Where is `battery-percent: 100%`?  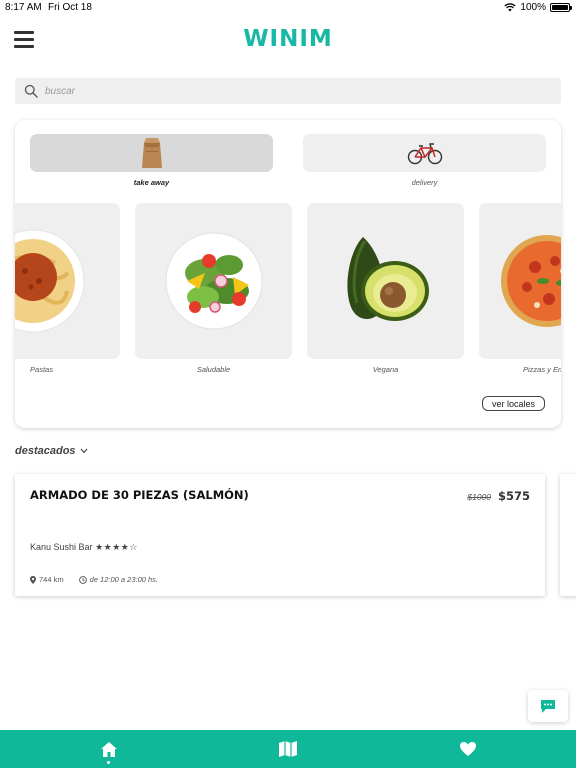 battery-percent: 100% is located at coordinates (533, 7).